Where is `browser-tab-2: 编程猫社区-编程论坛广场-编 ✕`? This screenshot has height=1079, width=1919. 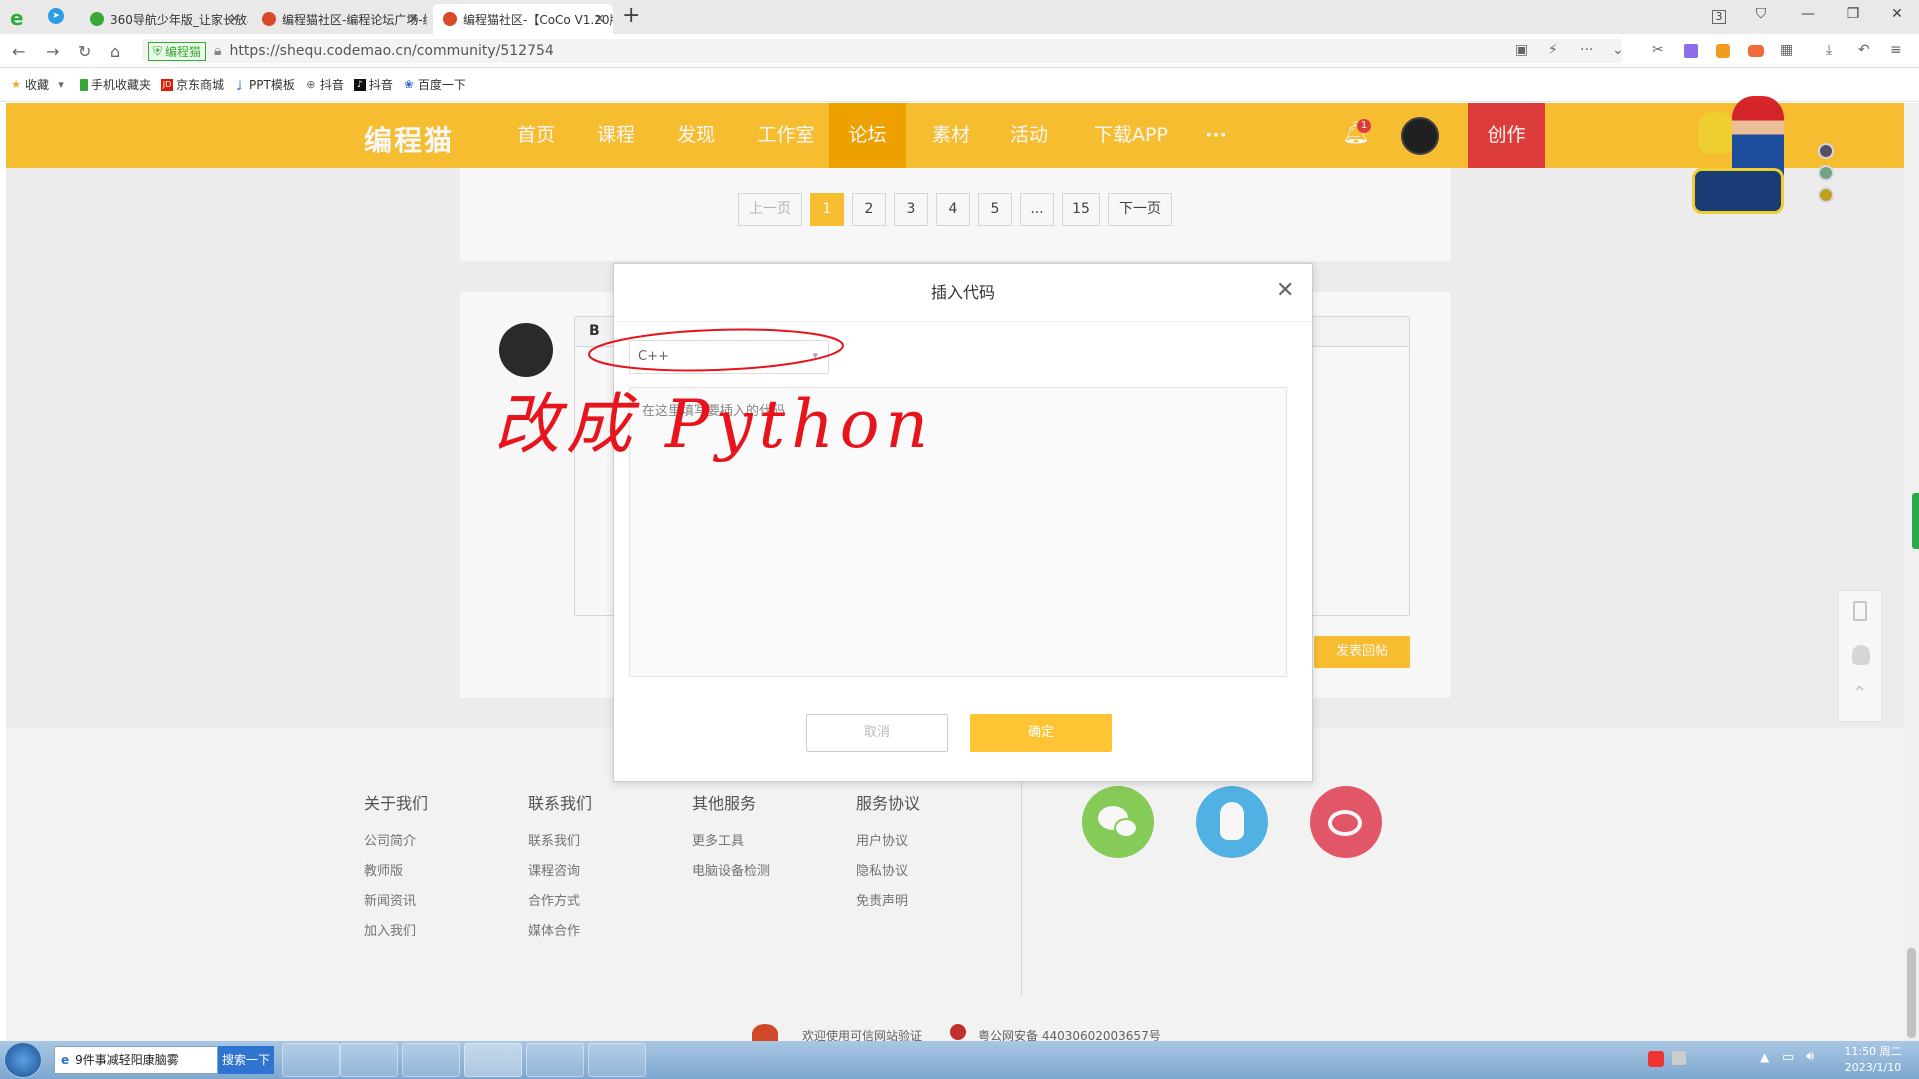
browser-tab-2: 编程猫社区-编程论坛广场-编 ✕ is located at coordinates (339, 19).